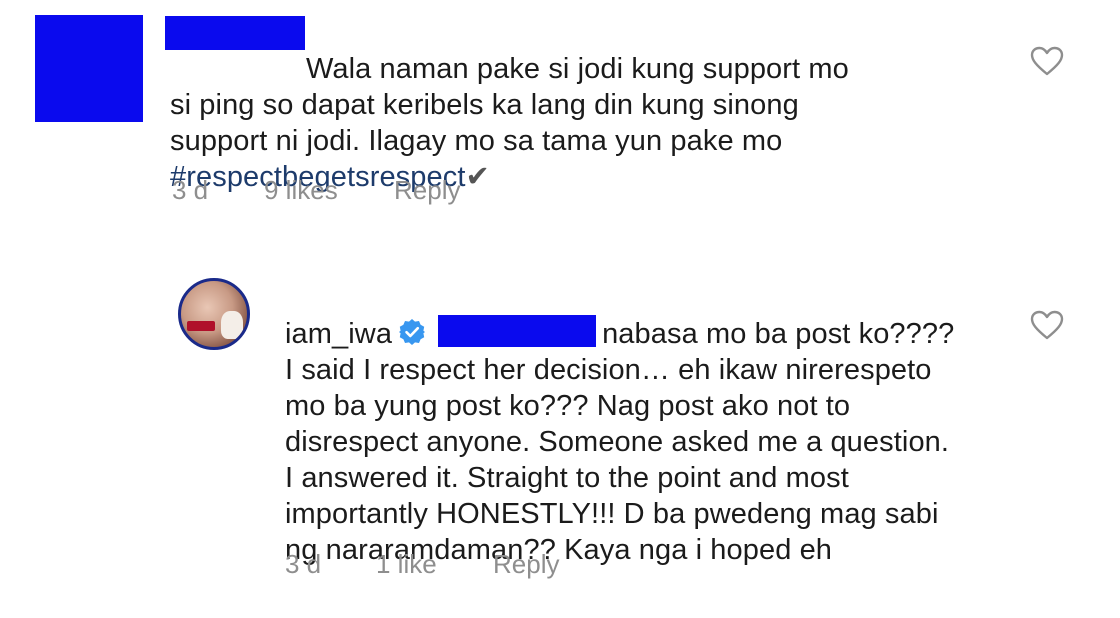 Image resolution: width=1120 pixels, height=618 pixels. Describe the element at coordinates (526, 564) in the screenshot. I see `comment-2-reply-button: Reply` at that location.